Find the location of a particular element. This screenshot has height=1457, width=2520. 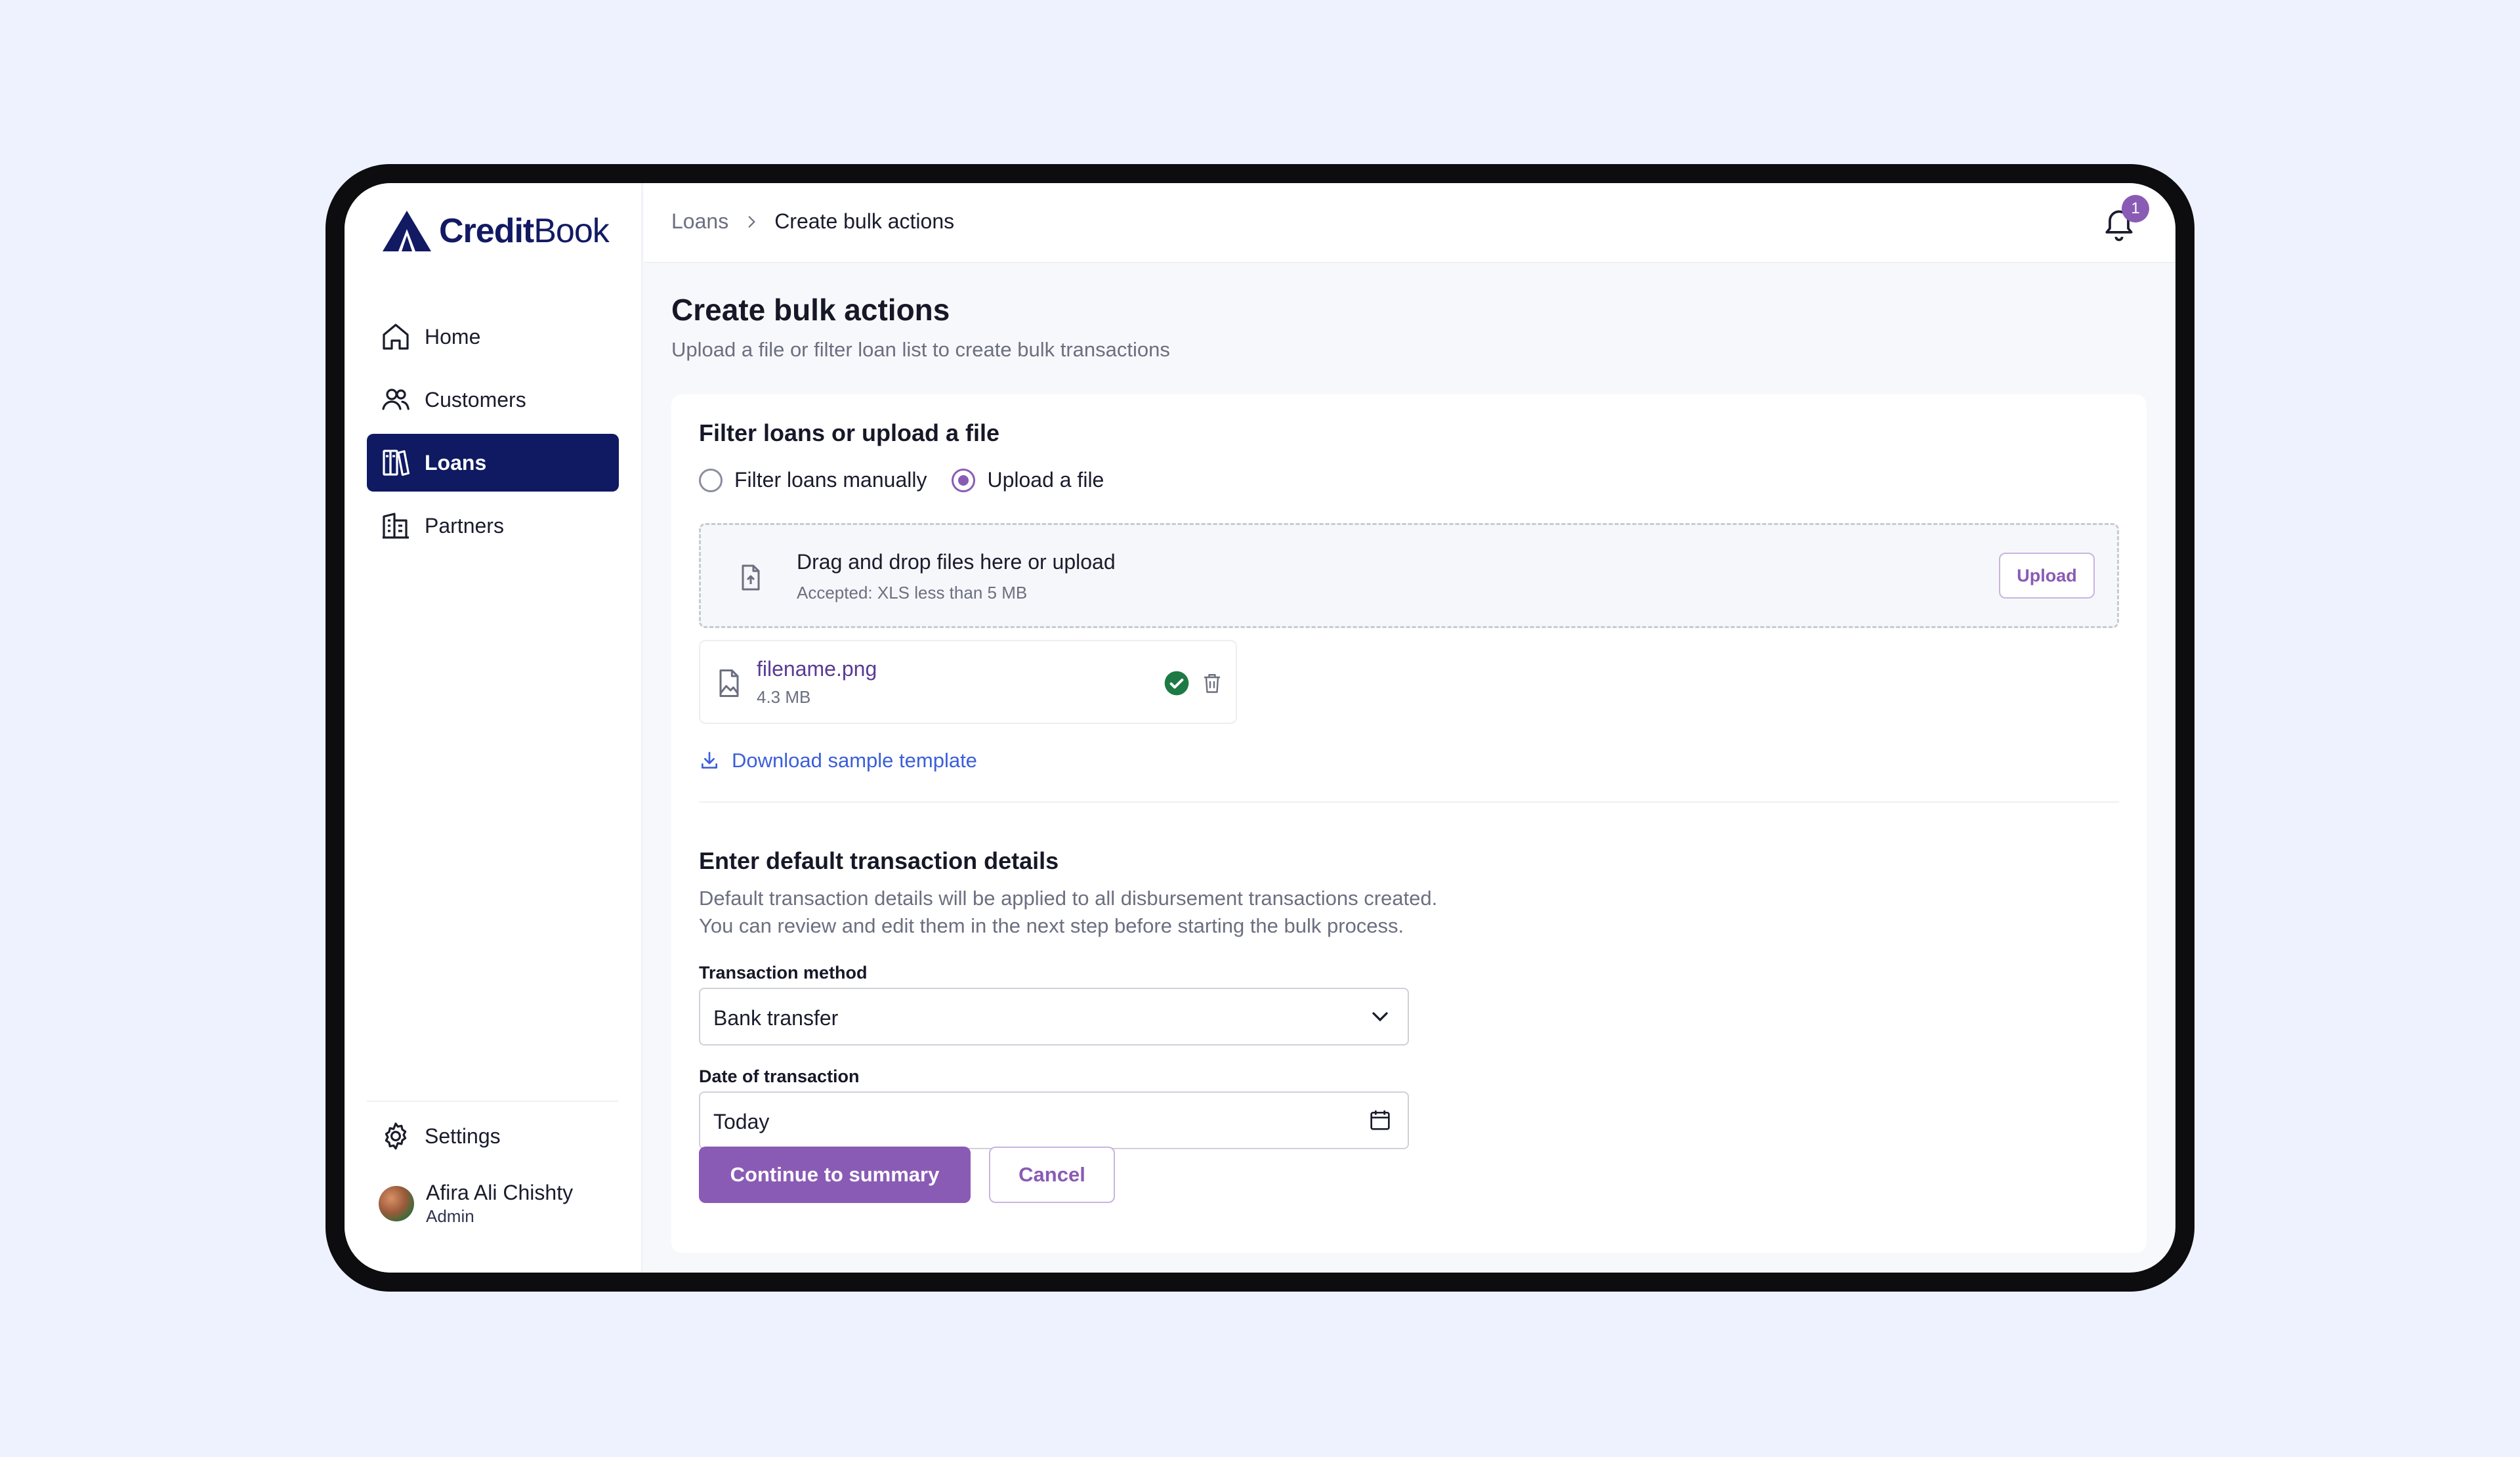

page-title: Create bulk actions is located at coordinates (810, 310).